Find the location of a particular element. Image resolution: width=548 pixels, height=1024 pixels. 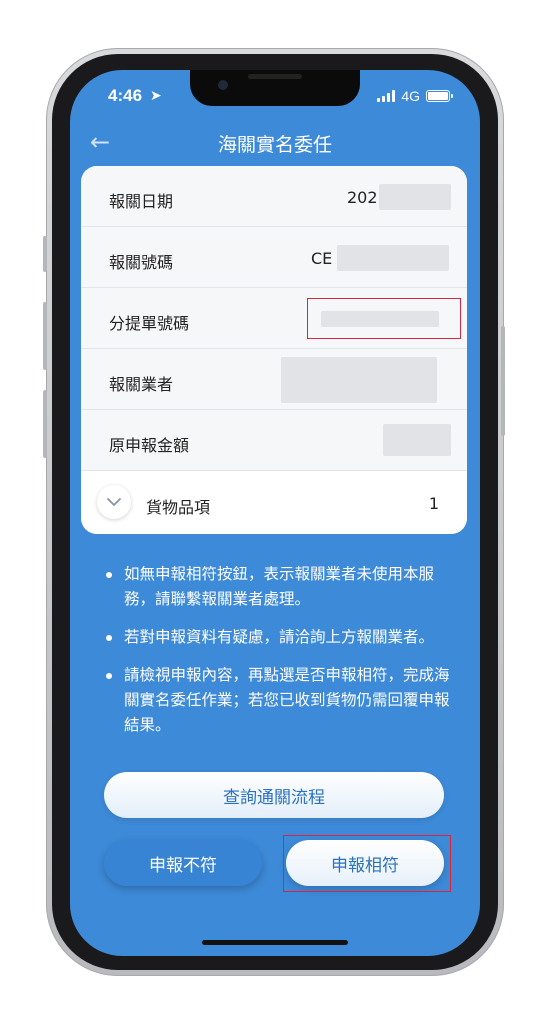

detail-row-broker: 報關業者 is located at coordinates (274, 379).